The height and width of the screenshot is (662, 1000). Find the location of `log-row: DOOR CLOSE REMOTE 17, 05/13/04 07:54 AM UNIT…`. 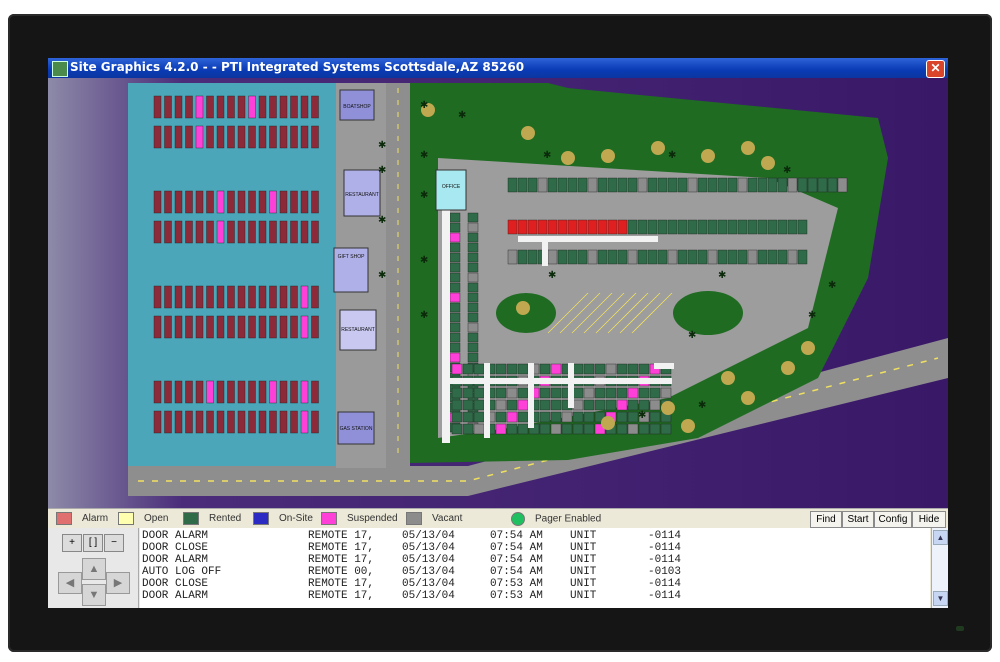

log-row: DOOR CLOSE REMOTE 17, 05/13/04 07:54 AM UNIT… is located at coordinates (535, 548).